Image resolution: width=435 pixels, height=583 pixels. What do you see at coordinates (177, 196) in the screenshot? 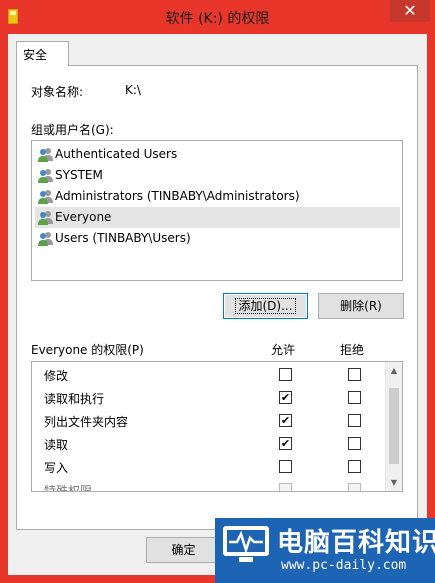
I see `group-name: Administrators (TINBABY\Administrators)` at bounding box center [177, 196].